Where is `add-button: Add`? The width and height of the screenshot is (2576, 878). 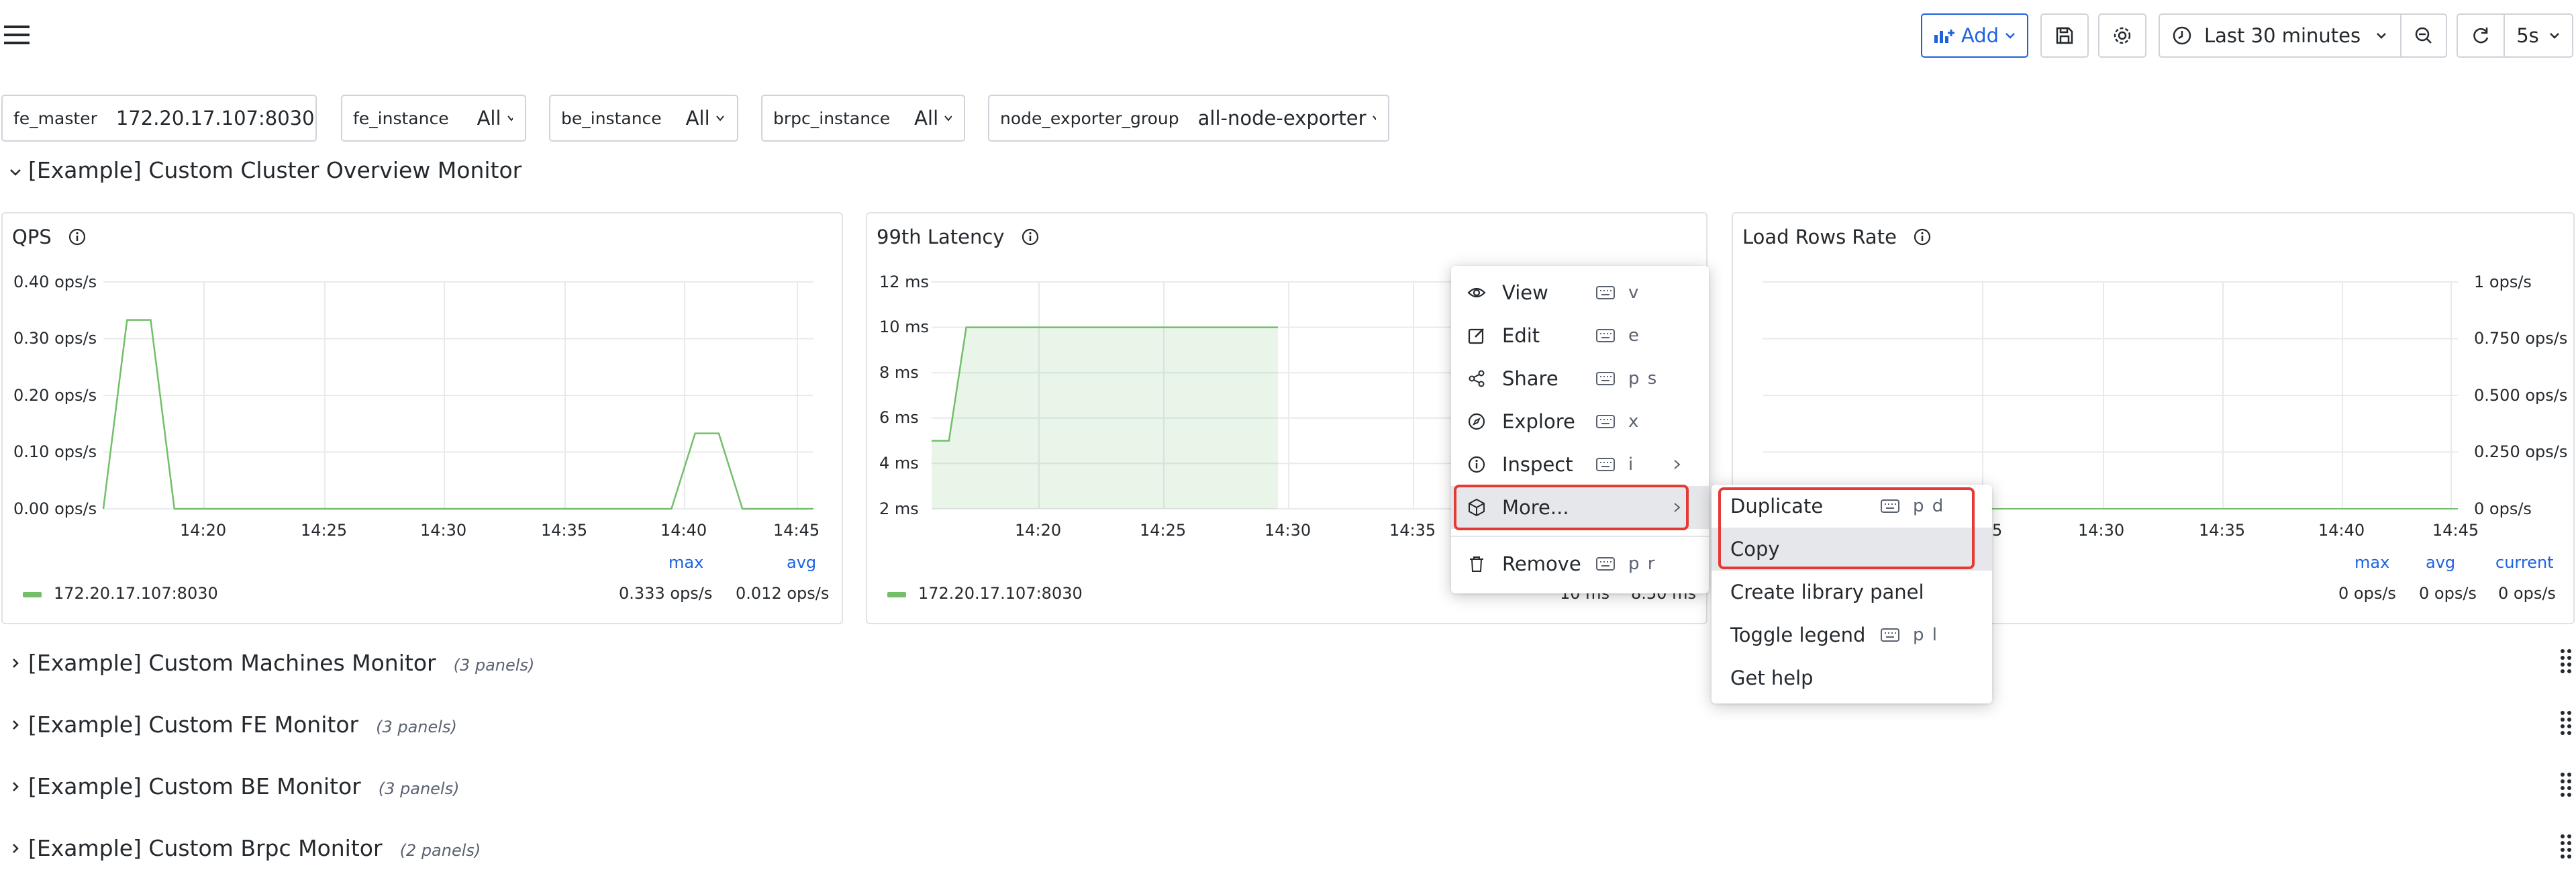
add-button: Add is located at coordinates (1974, 36).